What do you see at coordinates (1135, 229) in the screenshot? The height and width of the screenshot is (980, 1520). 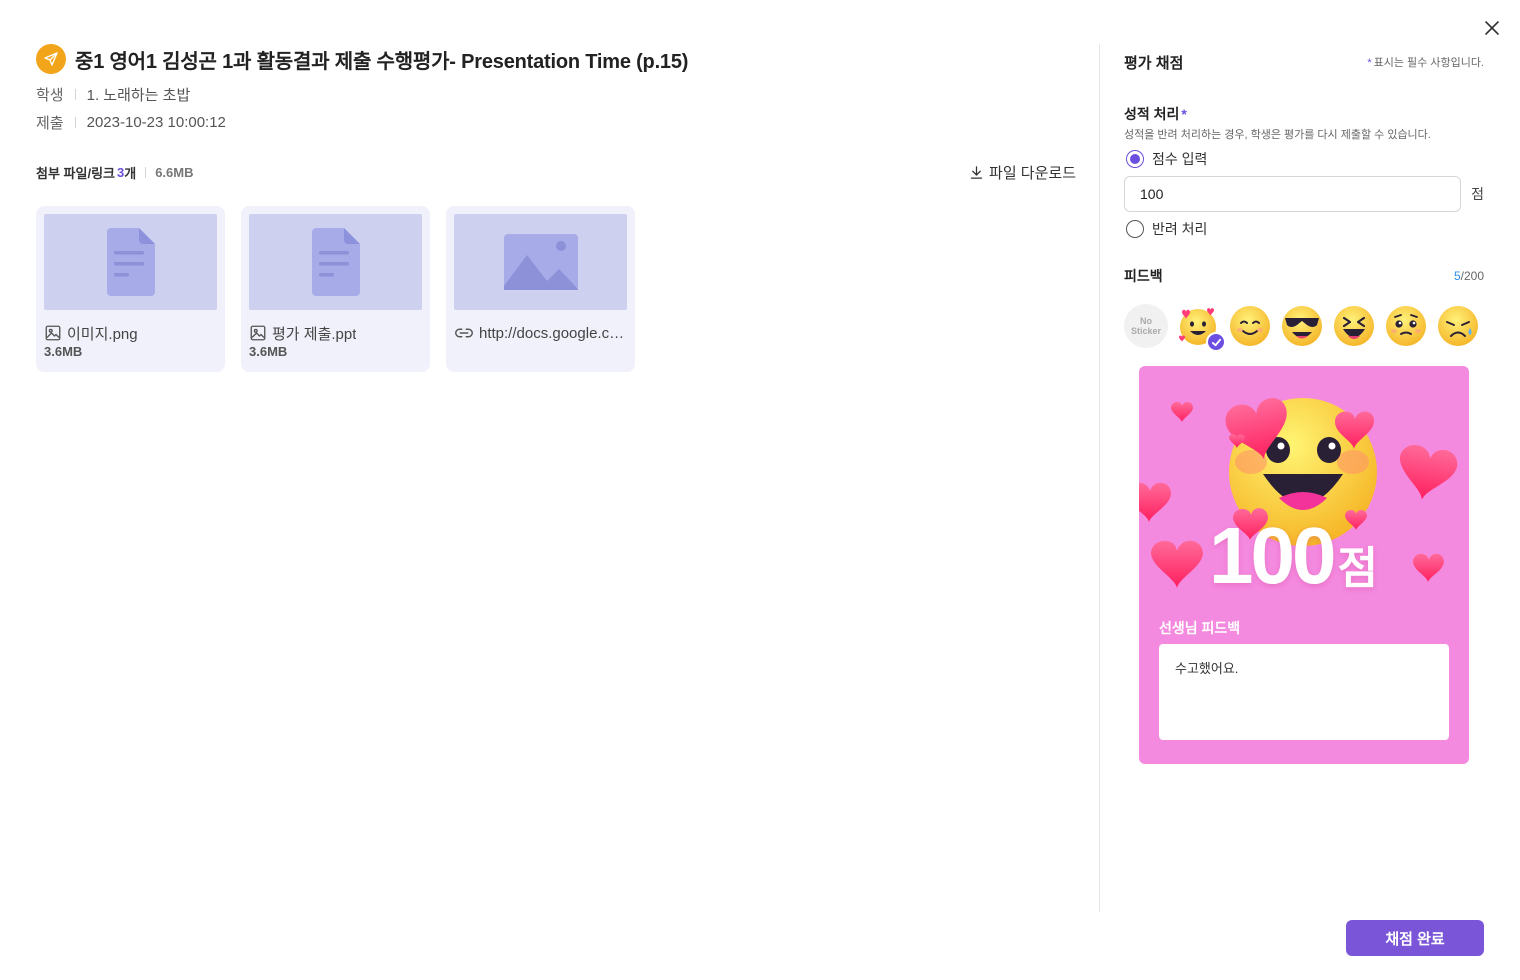 I see `reject-radio` at bounding box center [1135, 229].